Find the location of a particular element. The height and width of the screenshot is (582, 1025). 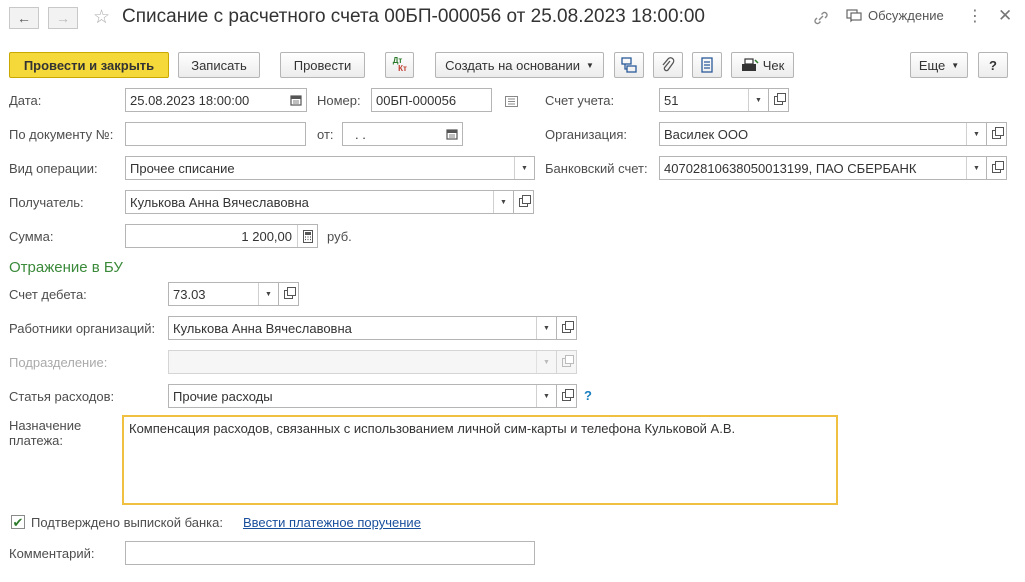

section-title-accounting: Отражение в БУ is located at coordinates (66, 267).